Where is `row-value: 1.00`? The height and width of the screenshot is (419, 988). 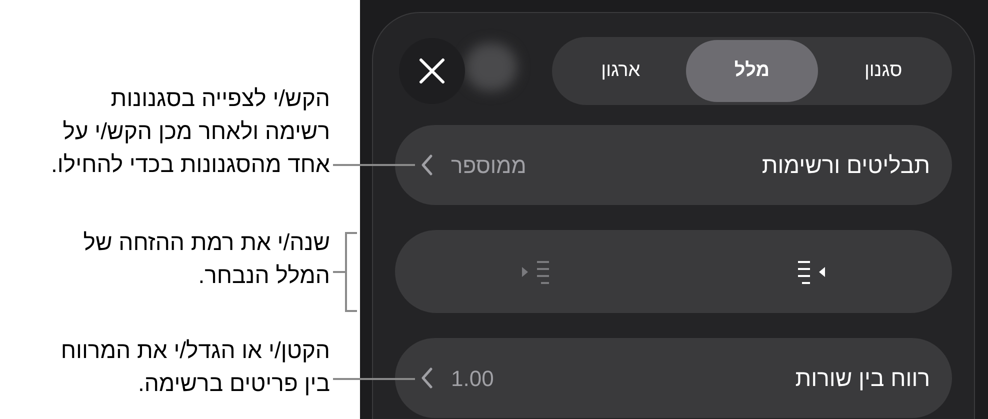
row-value: 1.00 is located at coordinates (472, 378).